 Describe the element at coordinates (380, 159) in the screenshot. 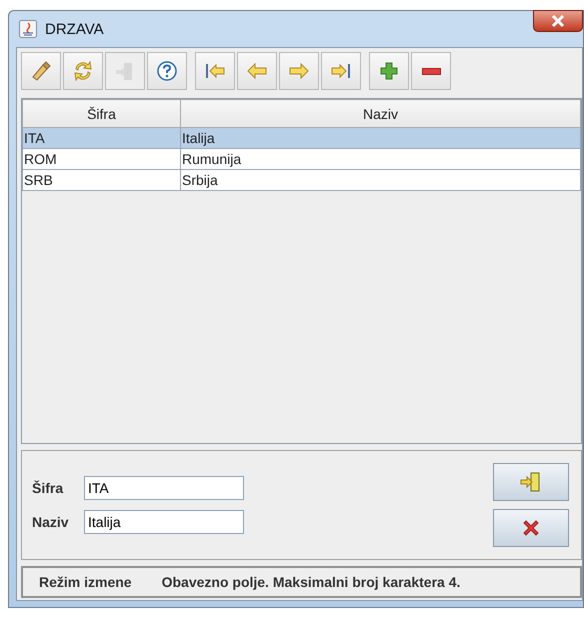

I see `table-cell: Rumunija` at that location.